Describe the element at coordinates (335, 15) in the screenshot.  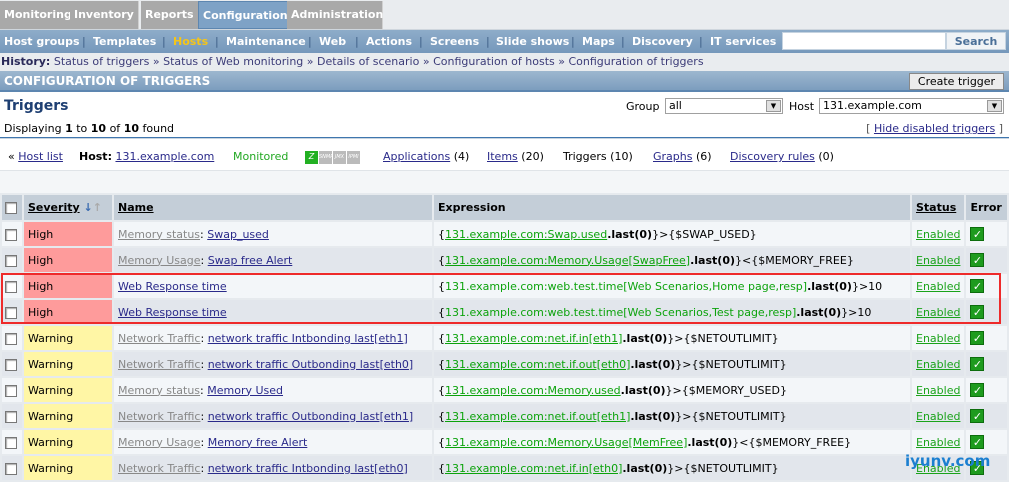
I see `tab-administration: Administration` at that location.